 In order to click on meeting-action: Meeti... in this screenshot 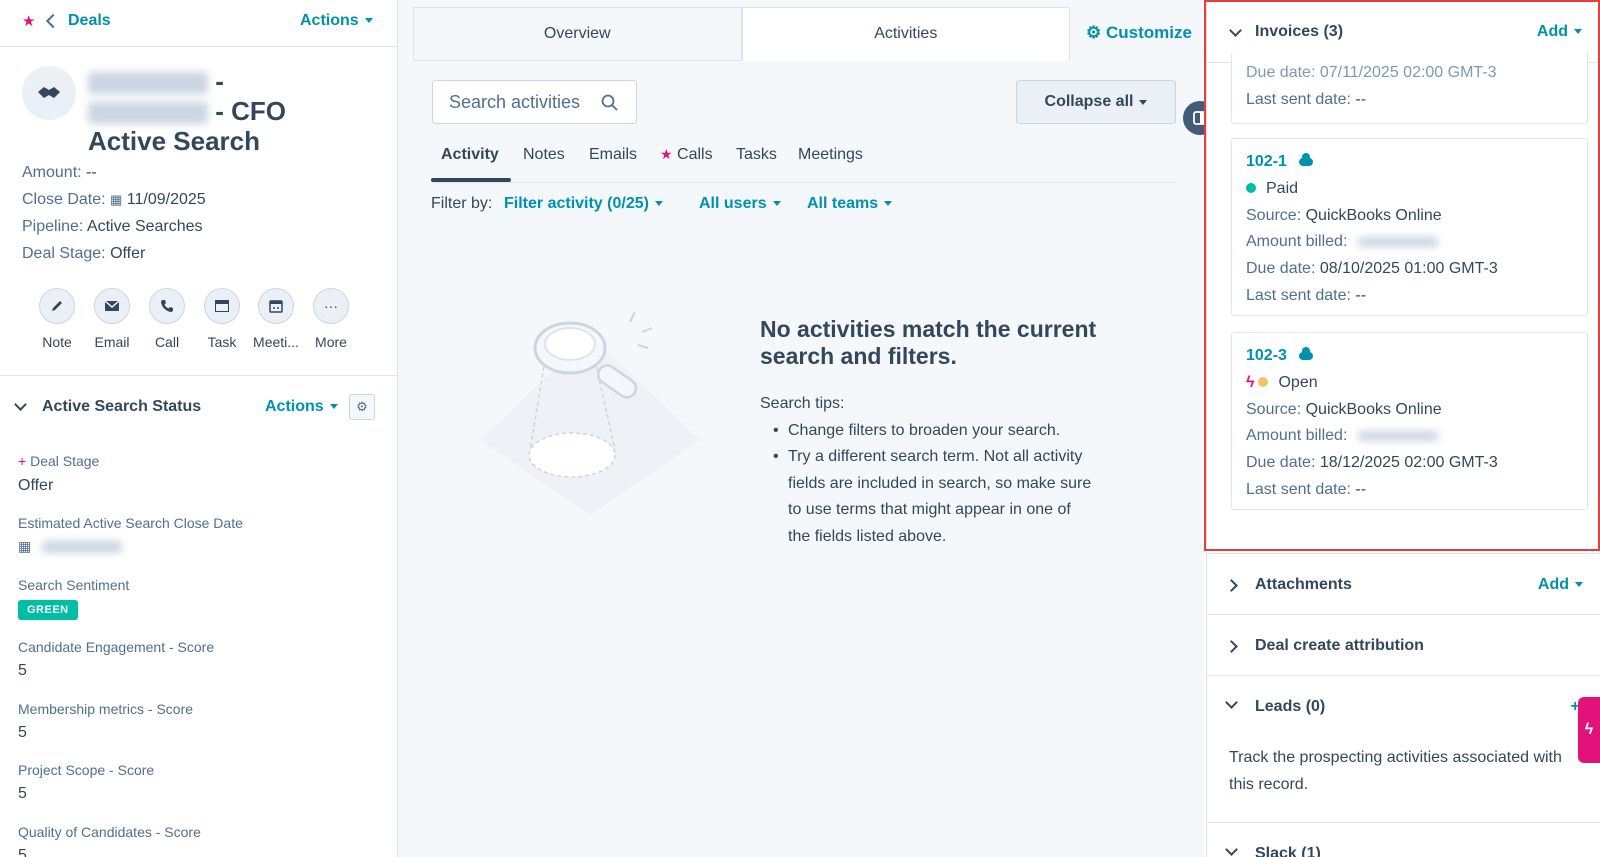, I will do `click(276, 319)`.